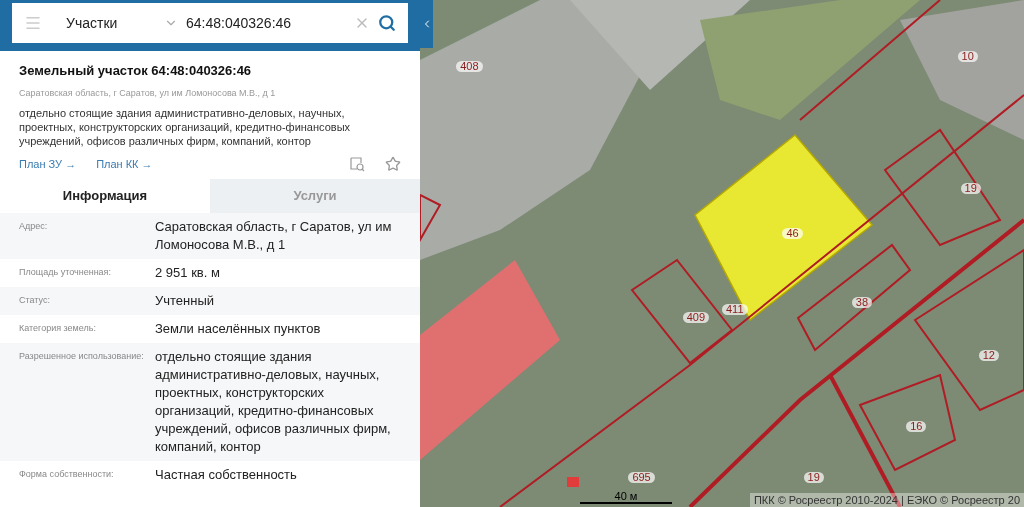  I want to click on parcel-number-label: 12, so click(988, 355).